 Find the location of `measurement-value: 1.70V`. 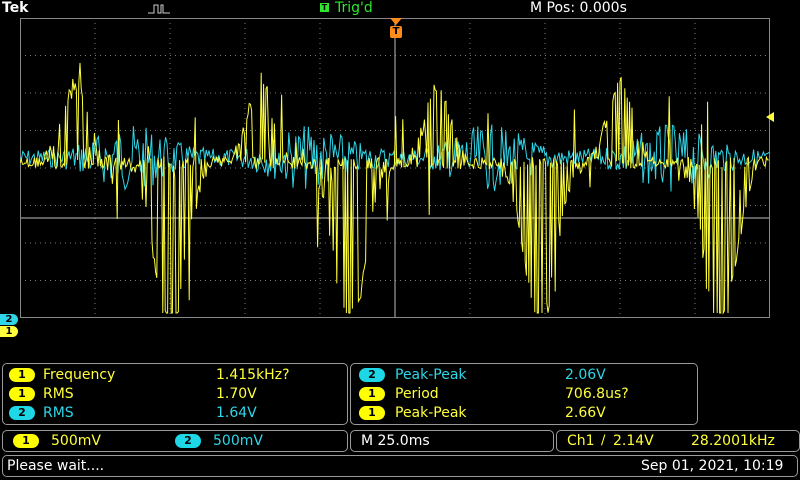

measurement-value: 1.70V is located at coordinates (236, 394).